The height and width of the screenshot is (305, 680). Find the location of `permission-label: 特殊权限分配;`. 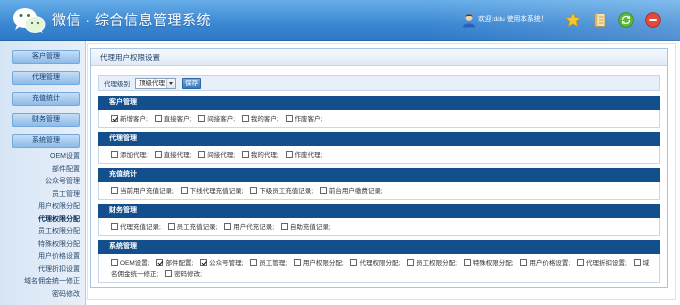

permission-label: 特殊权限分配; is located at coordinates (493, 263).